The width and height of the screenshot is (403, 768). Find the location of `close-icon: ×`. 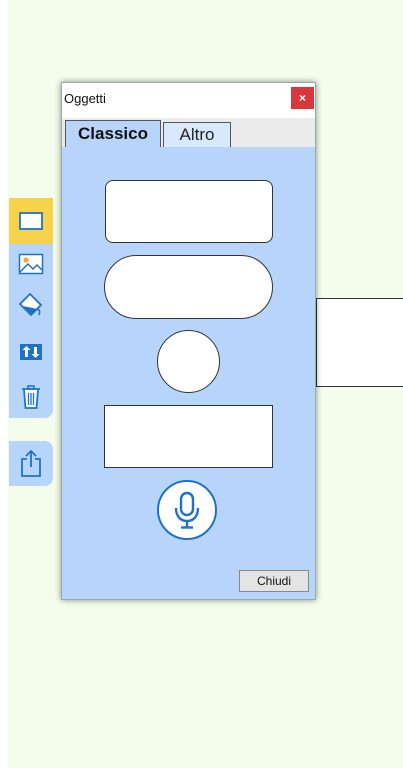

close-icon: × is located at coordinates (302, 98).